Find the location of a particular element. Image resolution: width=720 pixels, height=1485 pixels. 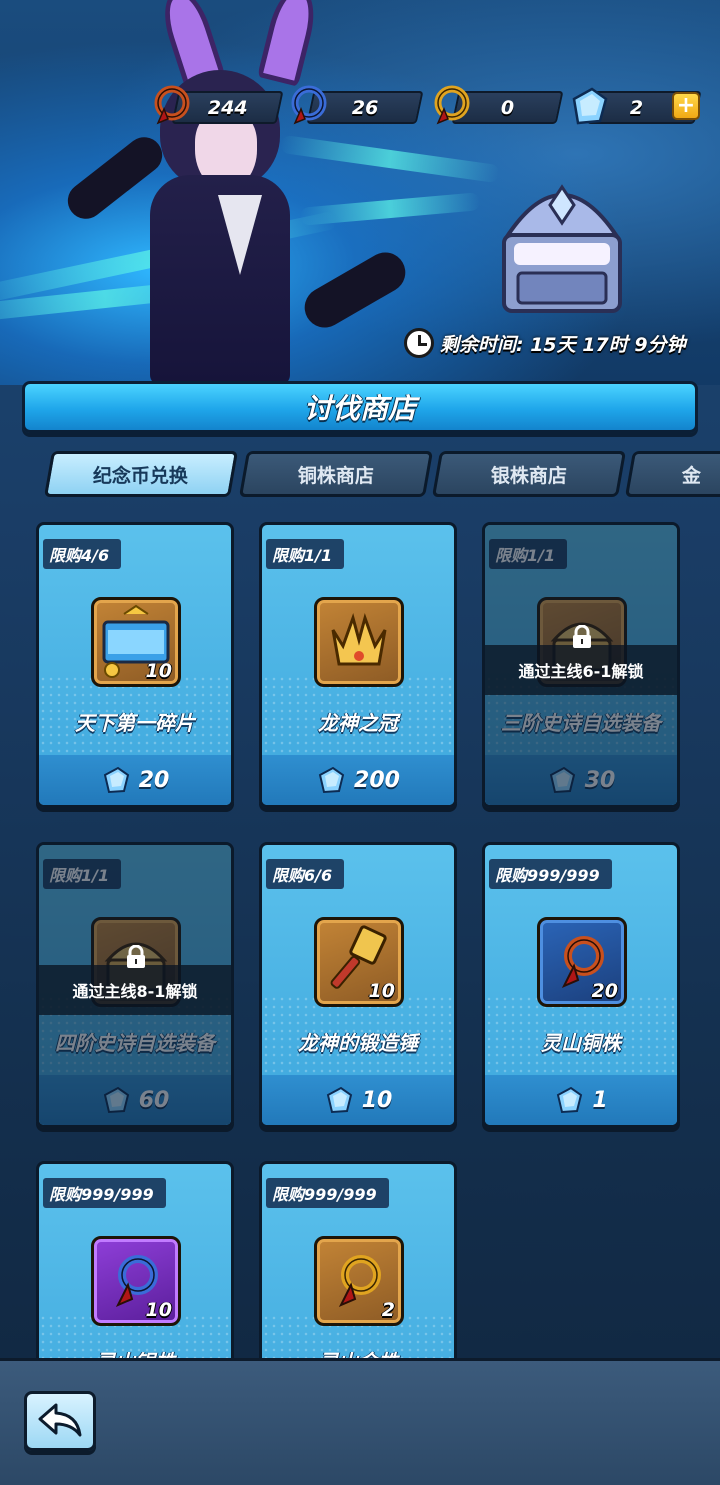

item-name: 龙神的锻造锤 is located at coordinates (358, 1043).